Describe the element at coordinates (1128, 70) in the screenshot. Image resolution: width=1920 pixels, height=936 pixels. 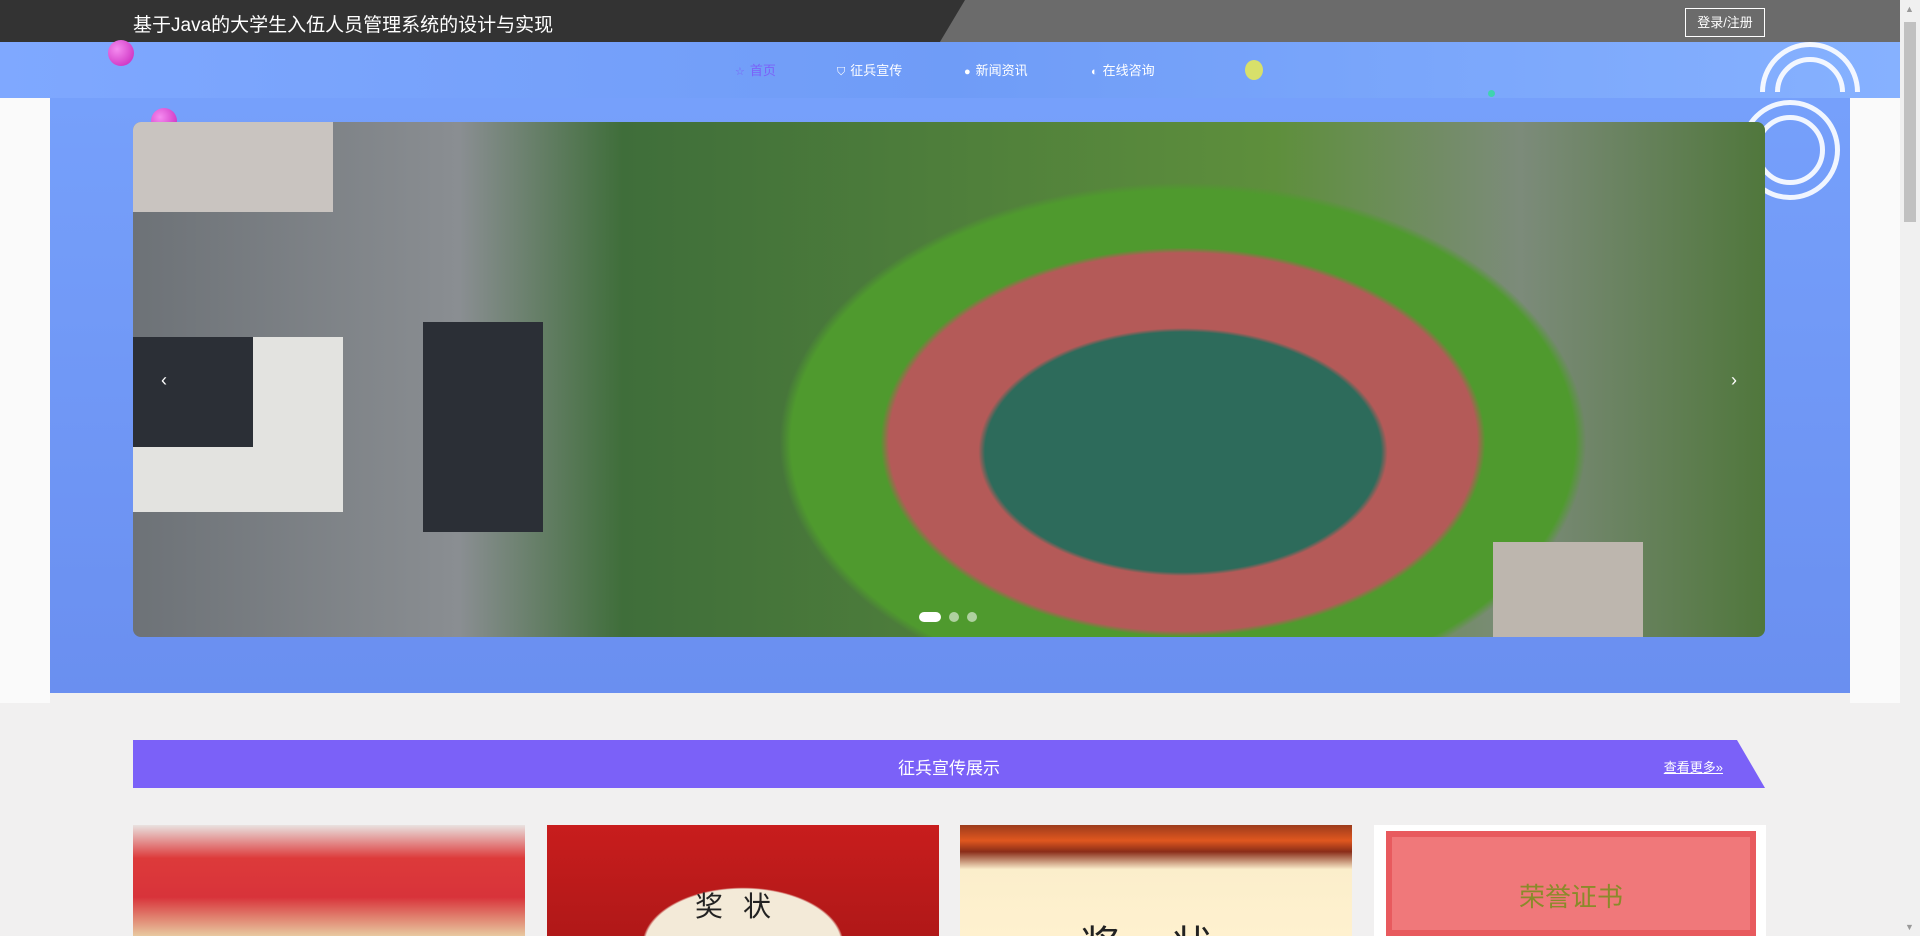
I see `nav-label: 在线咨询` at that location.